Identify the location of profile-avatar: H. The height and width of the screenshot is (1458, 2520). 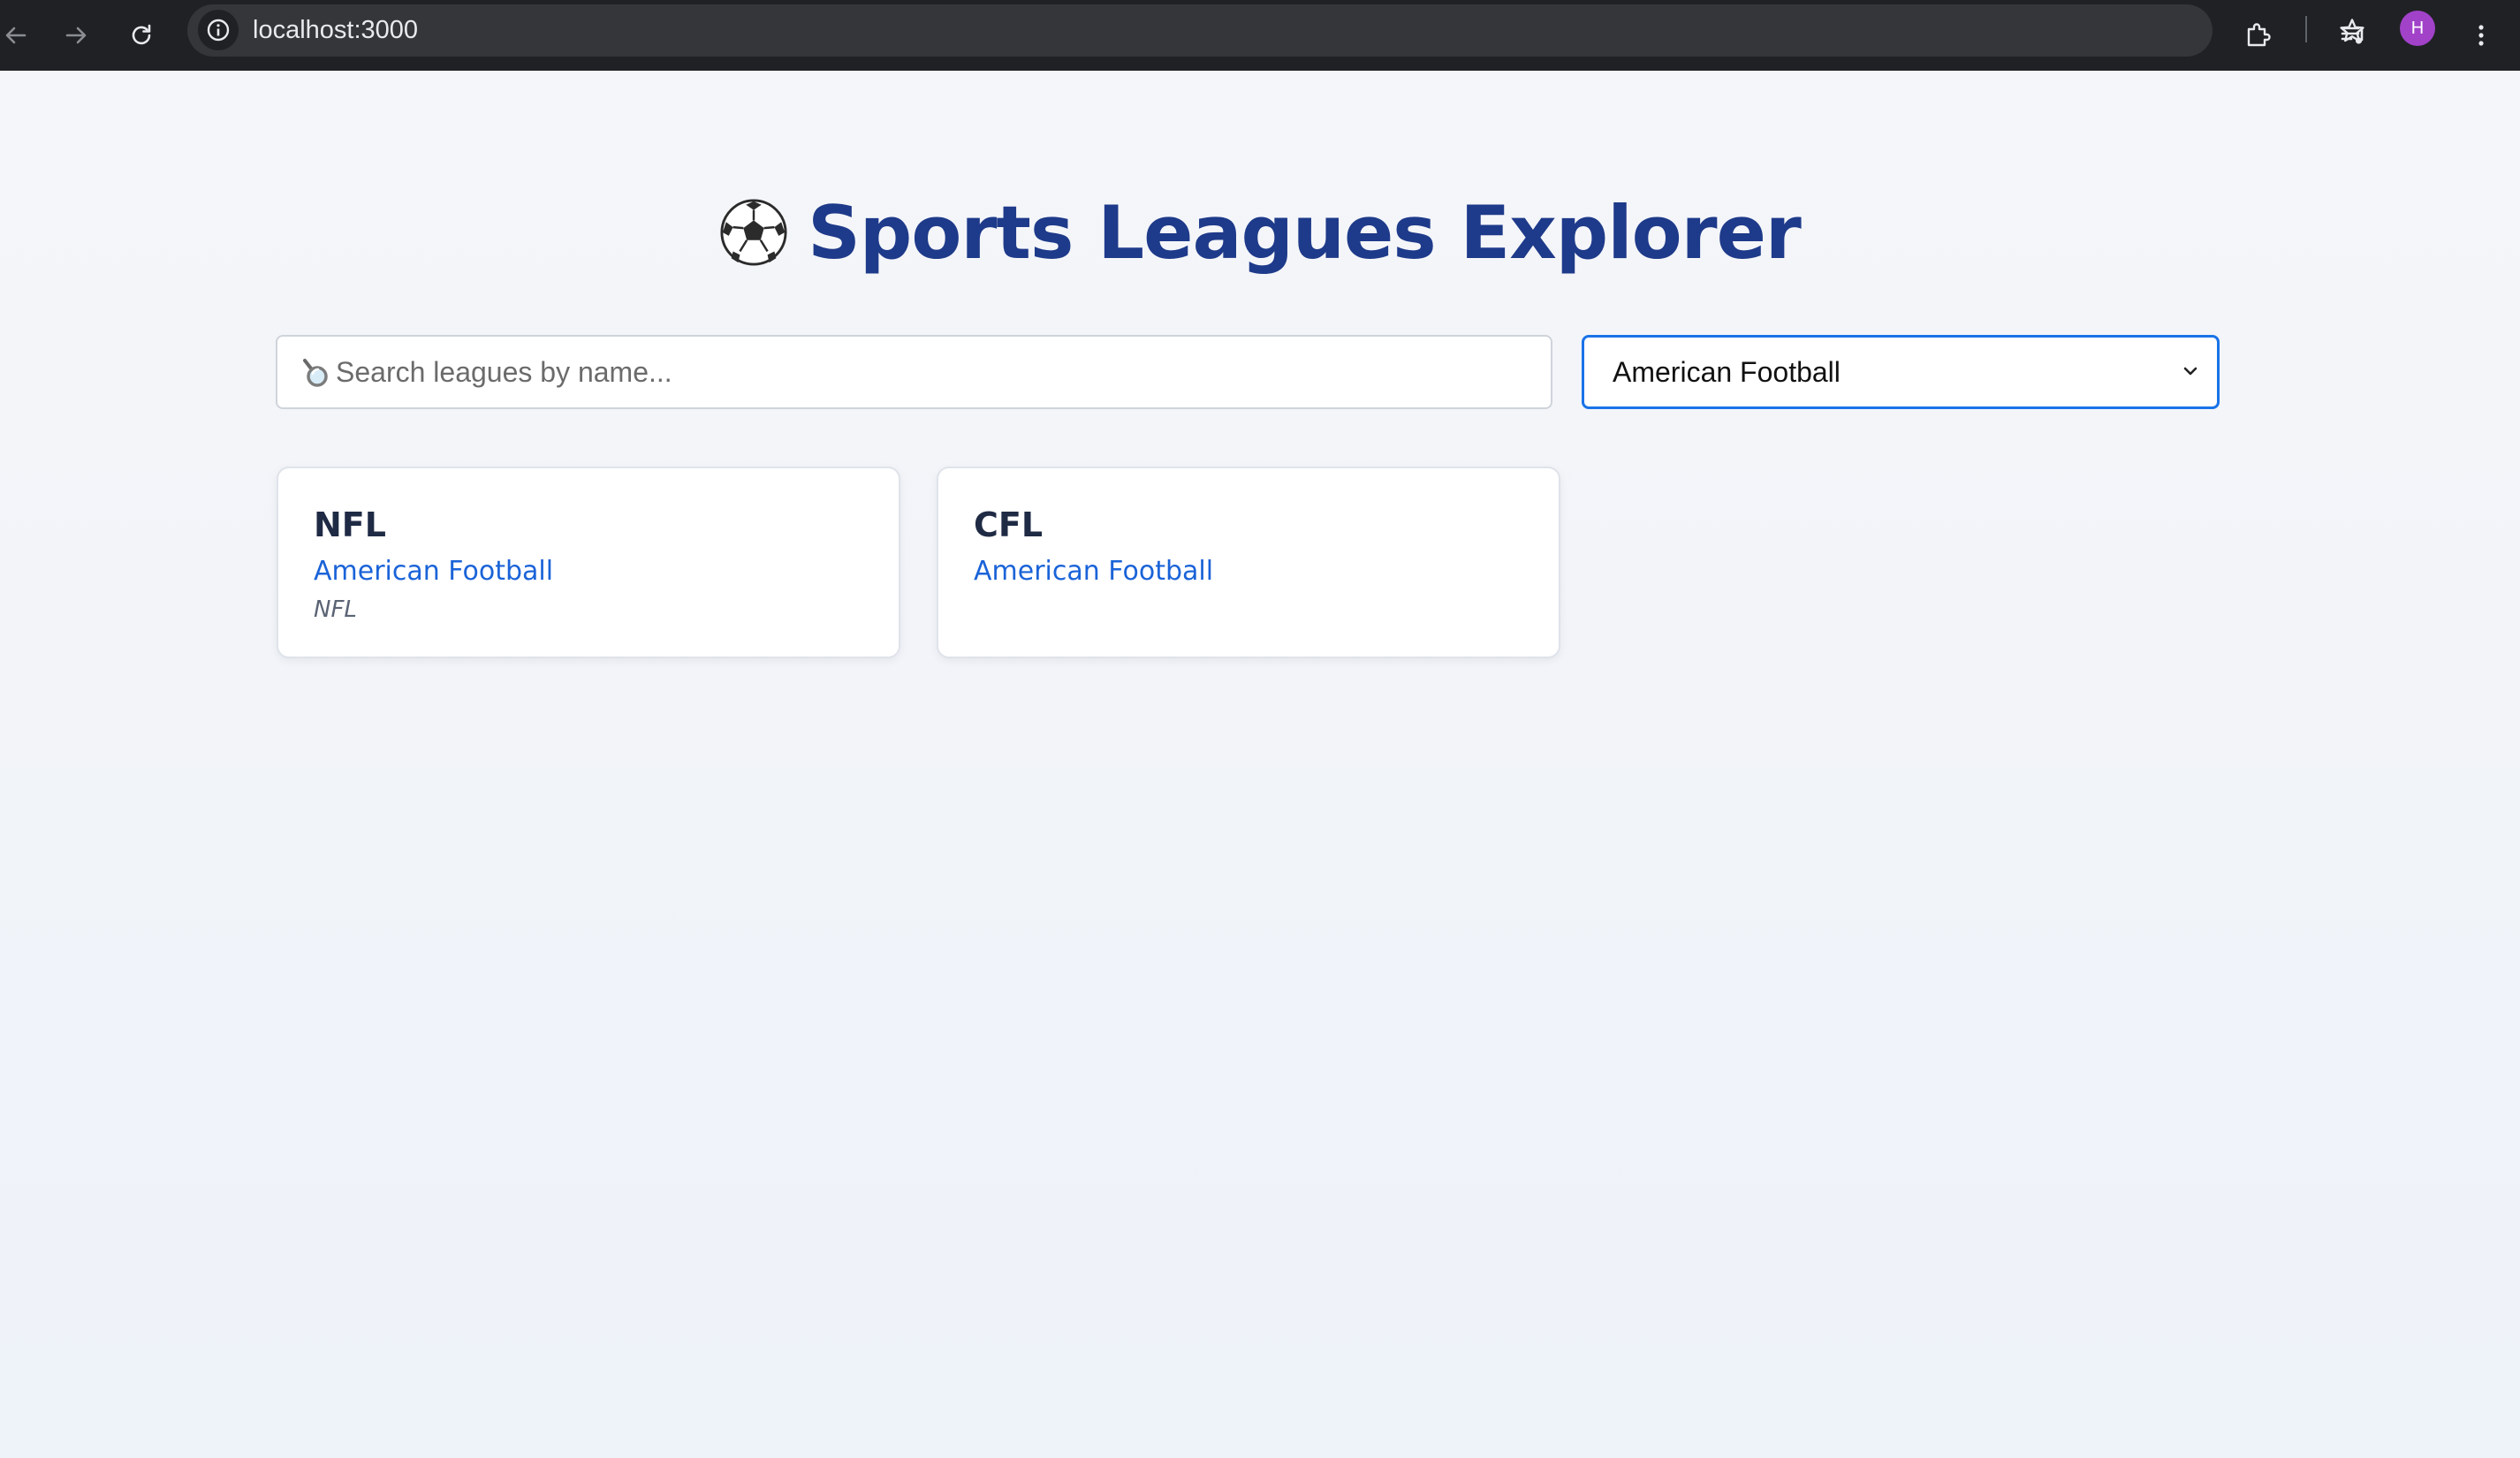
(2417, 29).